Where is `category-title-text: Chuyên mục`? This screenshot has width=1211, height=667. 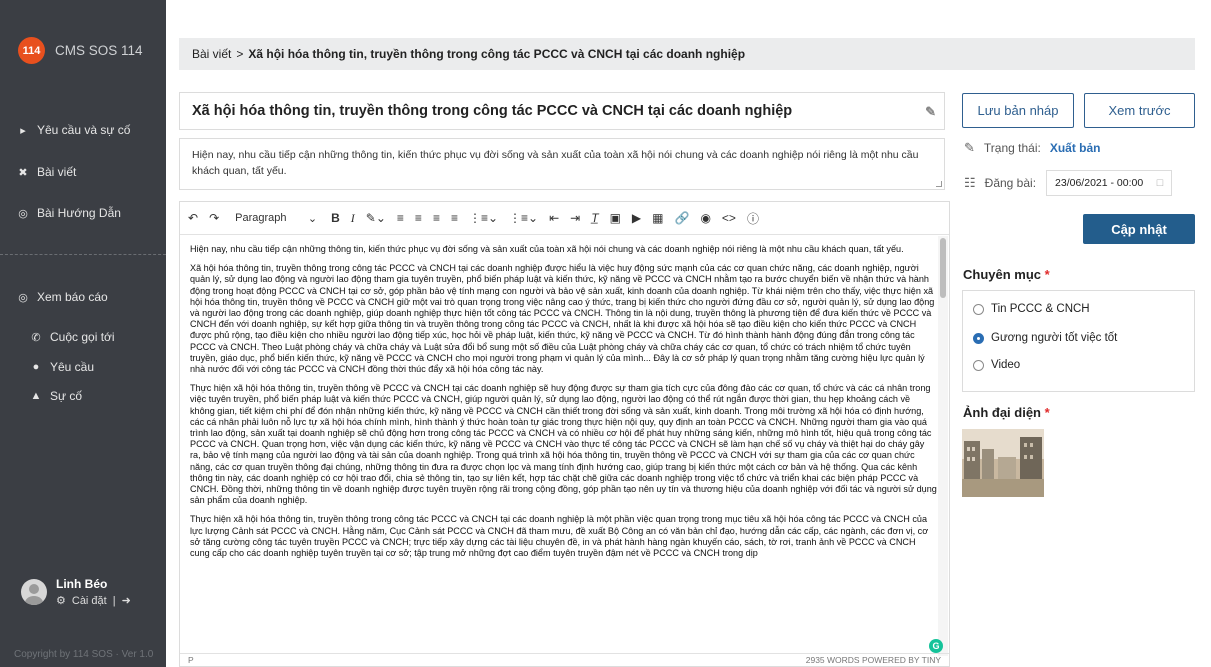
category-title-text: Chuyên mục is located at coordinates (1002, 274).